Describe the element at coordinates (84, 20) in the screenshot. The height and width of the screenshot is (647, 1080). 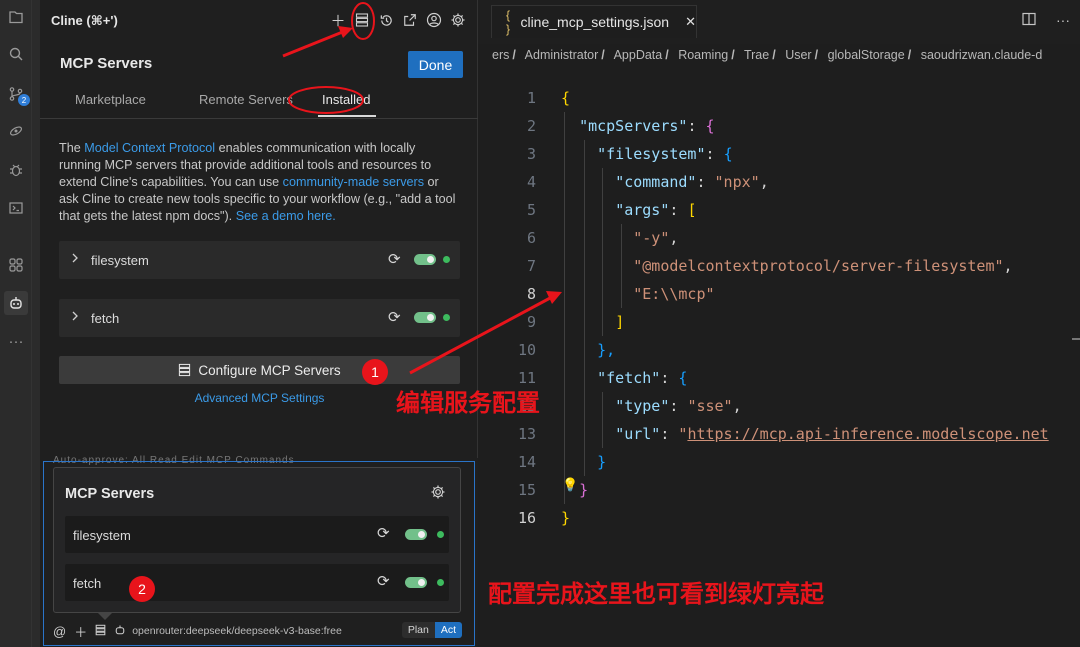
I see `panel-title: Cline (⌘+')` at that location.